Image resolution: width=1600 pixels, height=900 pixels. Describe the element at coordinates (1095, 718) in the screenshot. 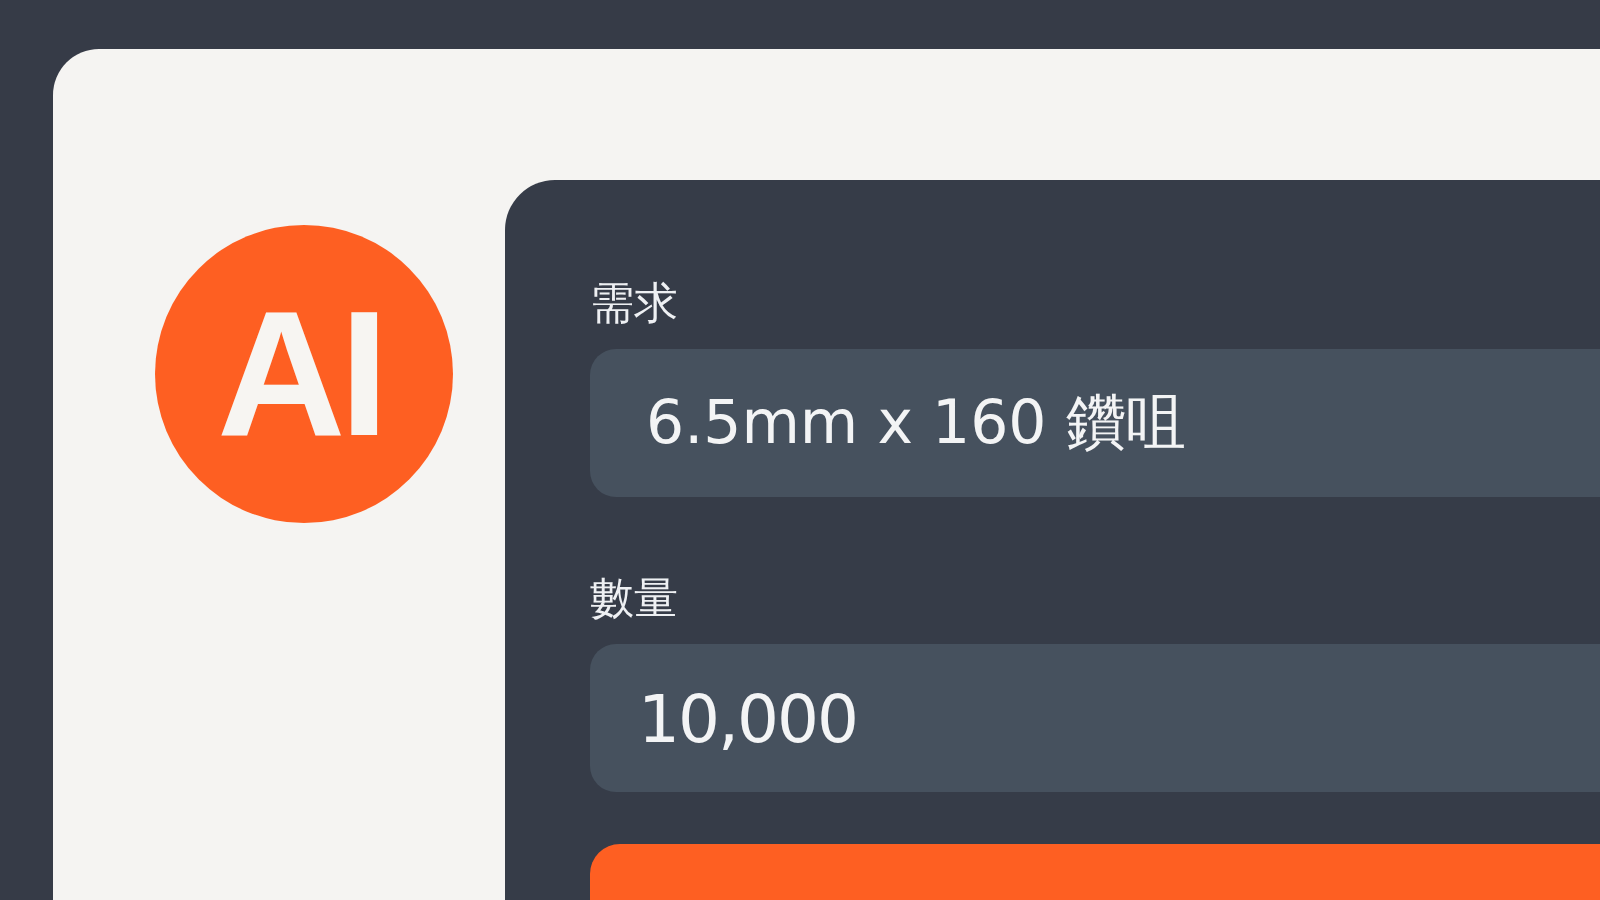

I see `input-field: 10,000` at that location.